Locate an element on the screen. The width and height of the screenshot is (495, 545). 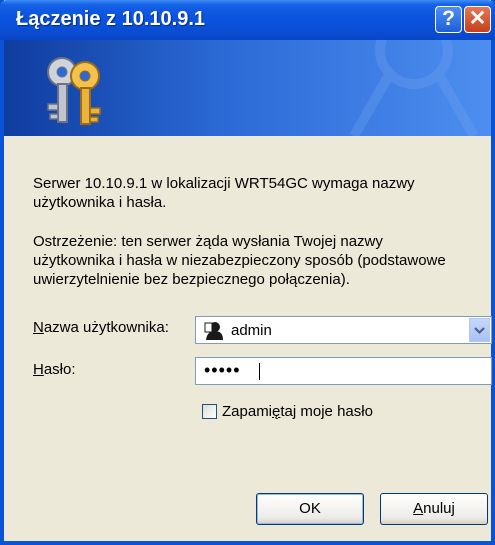
cancel-label-accesskey: A is located at coordinates (418, 508).